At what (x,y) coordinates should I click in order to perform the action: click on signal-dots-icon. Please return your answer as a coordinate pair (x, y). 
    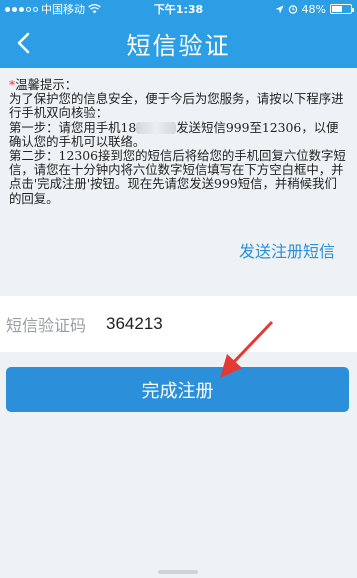
    Looking at the image, I should click on (21, 9).